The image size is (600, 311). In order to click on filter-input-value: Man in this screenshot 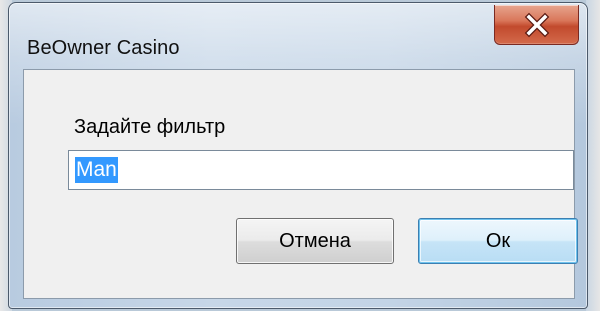, I will do `click(96, 170)`.